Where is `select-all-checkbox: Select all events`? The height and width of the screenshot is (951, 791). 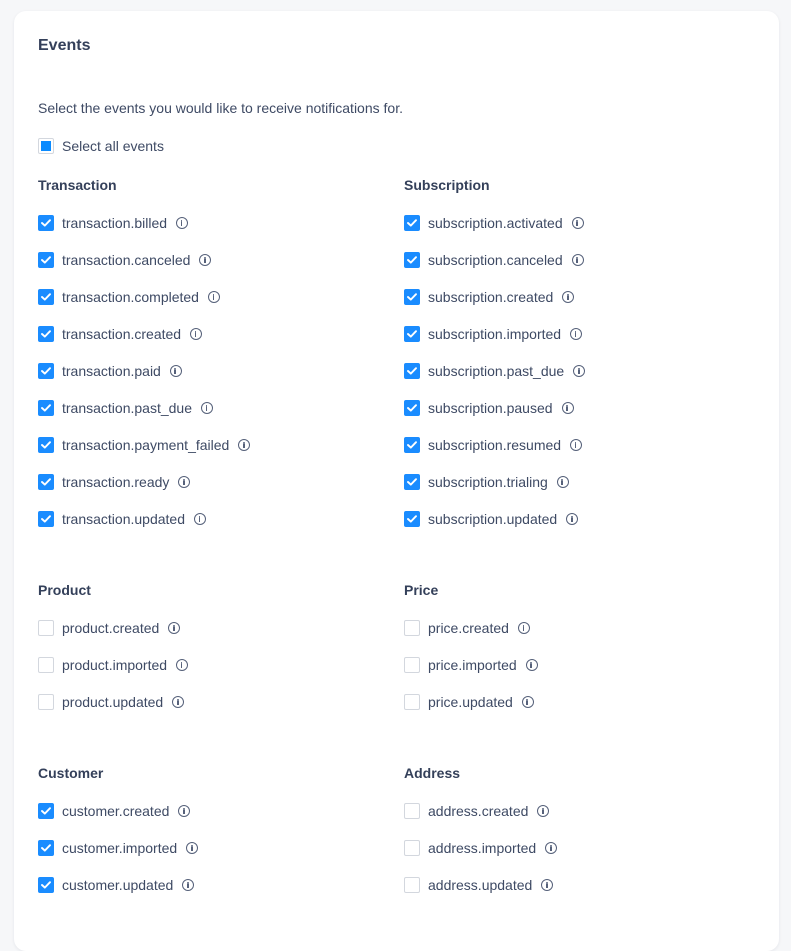
select-all-checkbox: Select all events is located at coordinates (101, 146).